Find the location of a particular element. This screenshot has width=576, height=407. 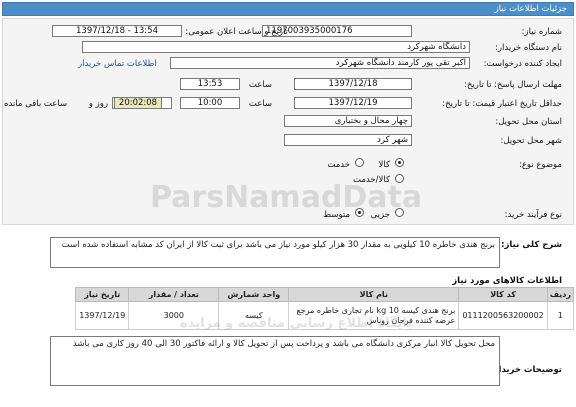

col-unit: واحد شمارش is located at coordinates (254, 294).